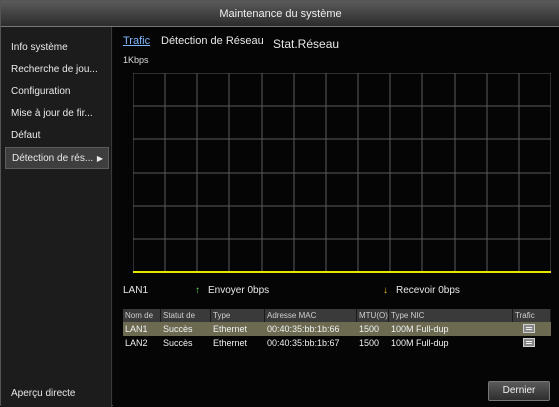  Describe the element at coordinates (428, 290) in the screenshot. I see `legend-receive-label: Recevoir 0bps` at that location.